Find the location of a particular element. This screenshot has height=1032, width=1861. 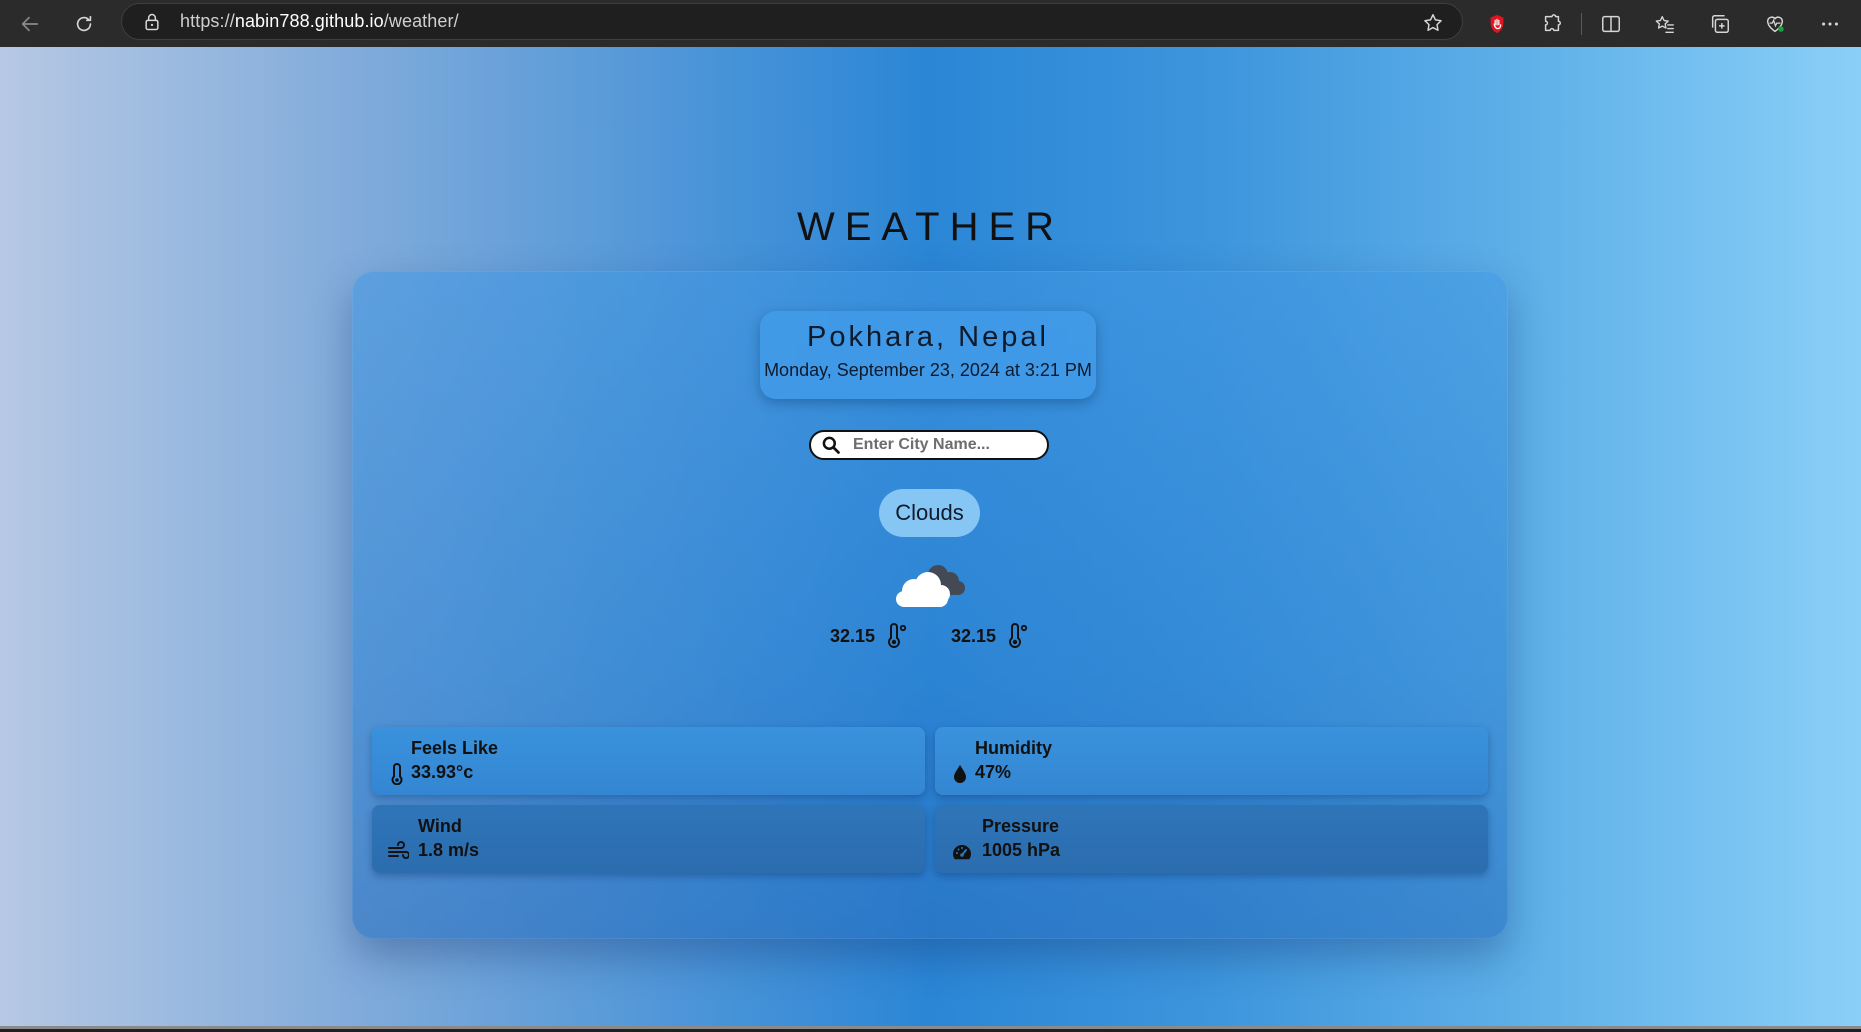

temp-max: 32.15 is located at coordinates (990, 636).